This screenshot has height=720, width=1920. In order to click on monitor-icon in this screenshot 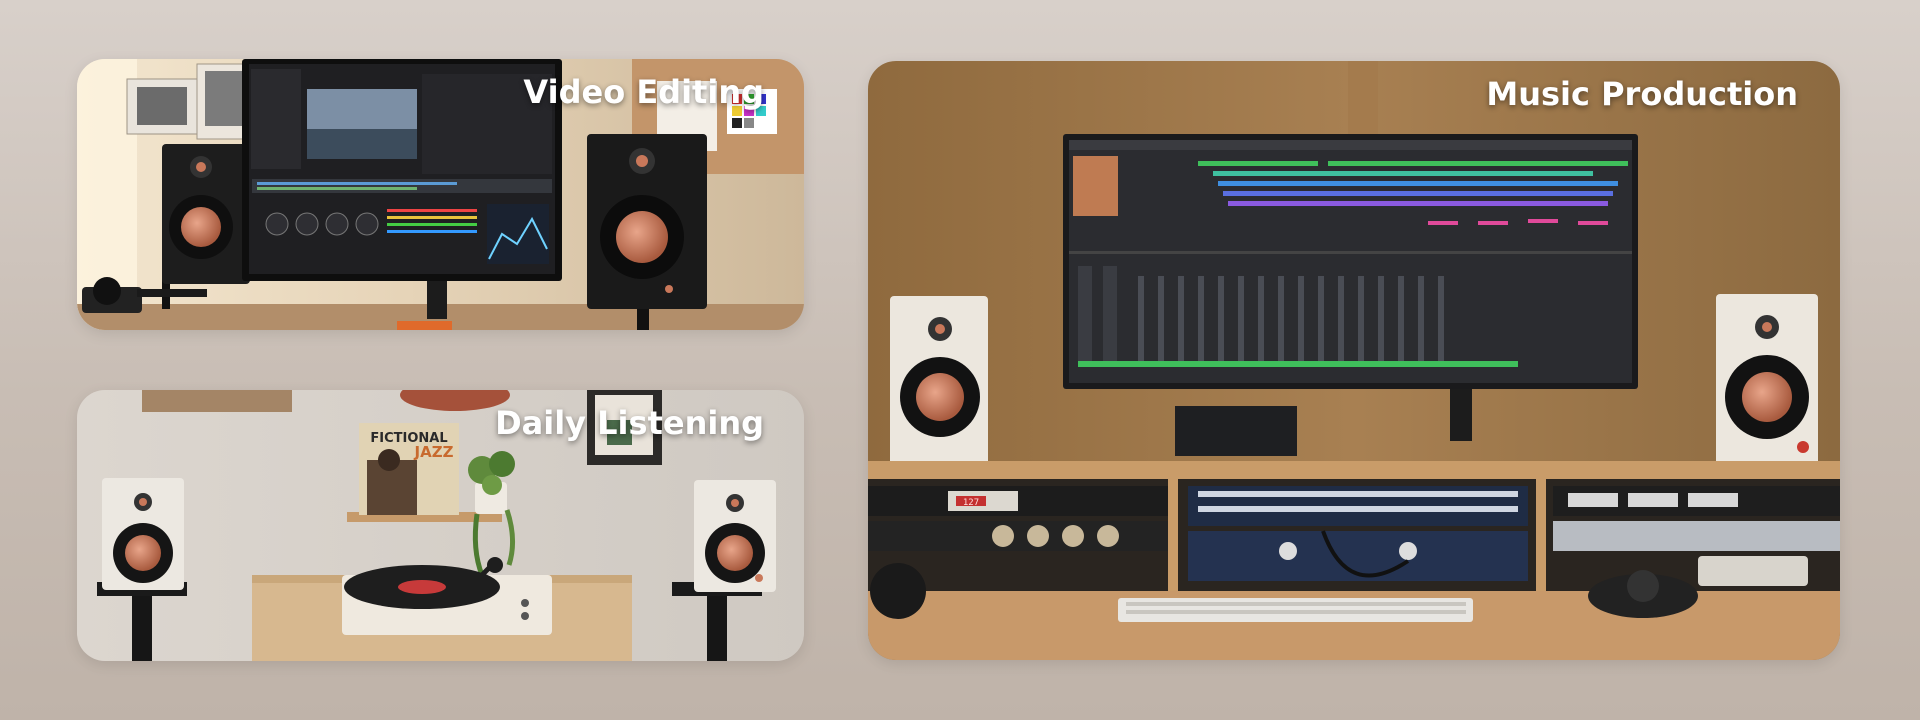, I will do `click(402, 189)`.